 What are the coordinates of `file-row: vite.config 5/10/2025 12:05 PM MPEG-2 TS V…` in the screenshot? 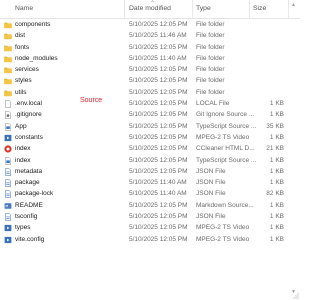 It's located at (150, 239).